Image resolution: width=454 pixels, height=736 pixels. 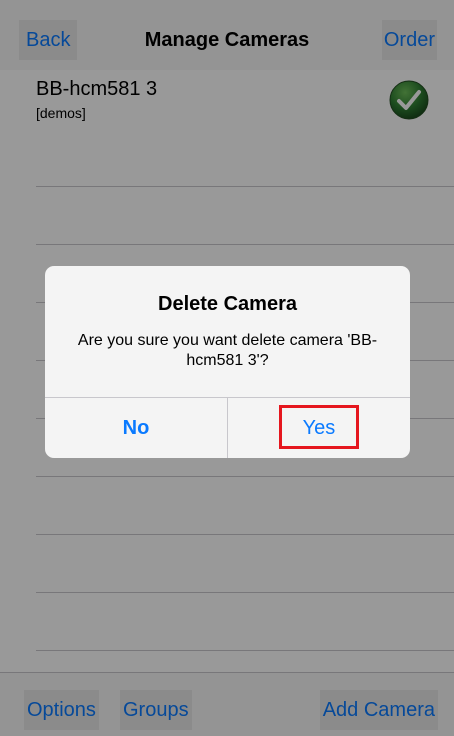 I want to click on alert-title: Delete Camera, so click(x=227, y=304).